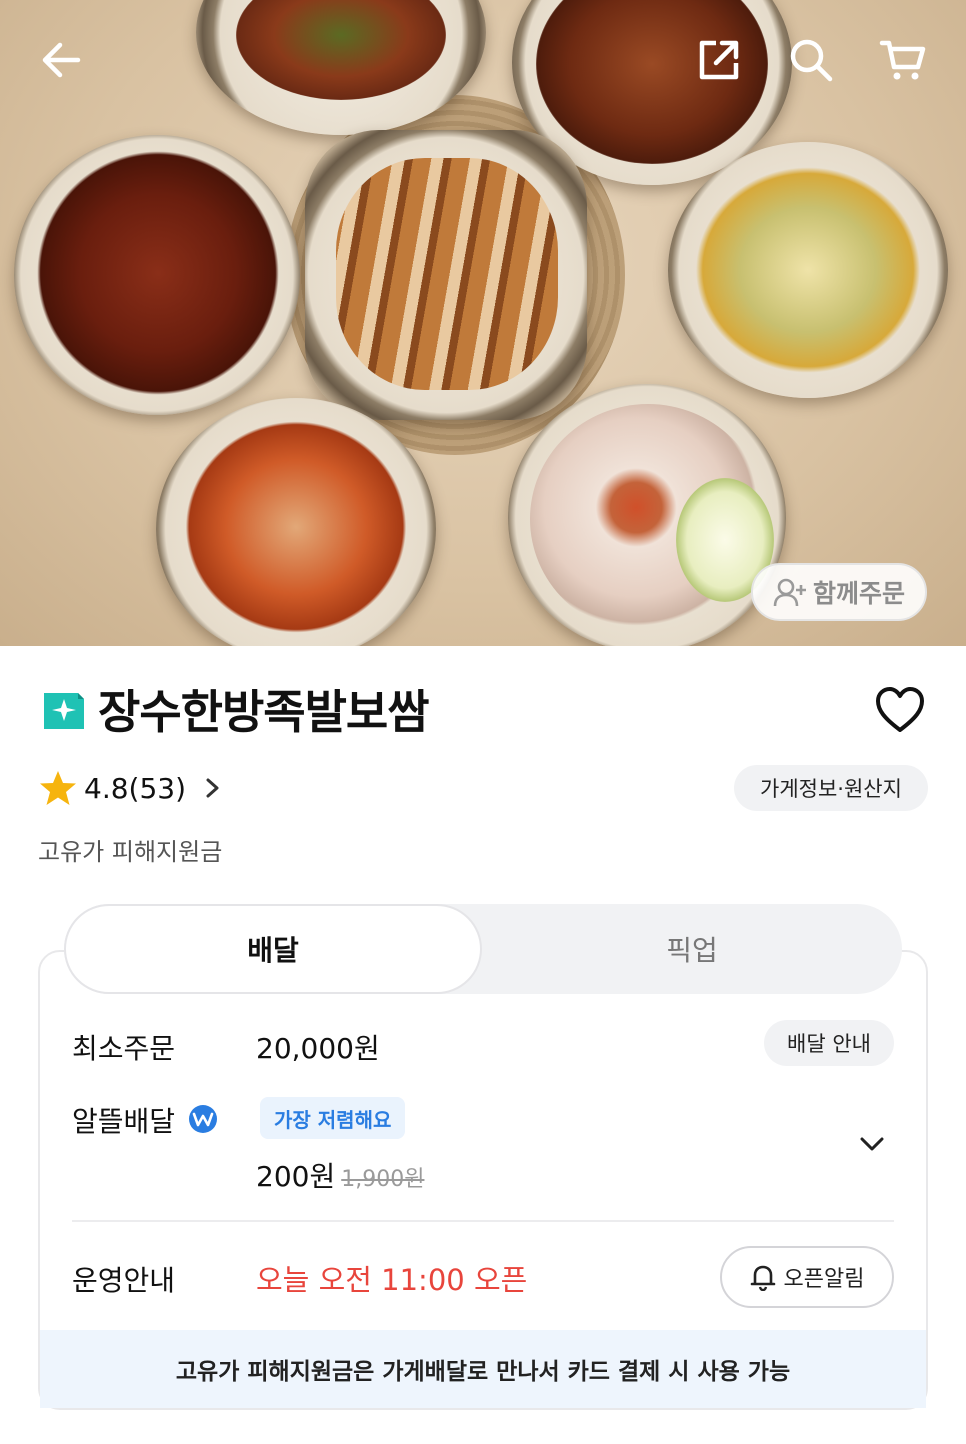 This screenshot has width=966, height=1444. I want to click on min-order-label: 최소주문, so click(124, 1048).